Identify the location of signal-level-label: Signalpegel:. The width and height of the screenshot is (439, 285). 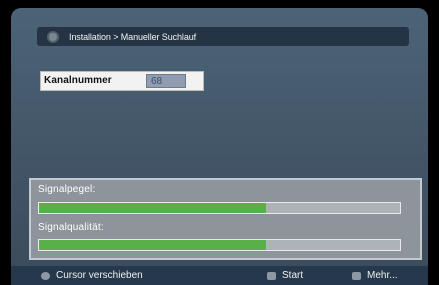
(67, 189).